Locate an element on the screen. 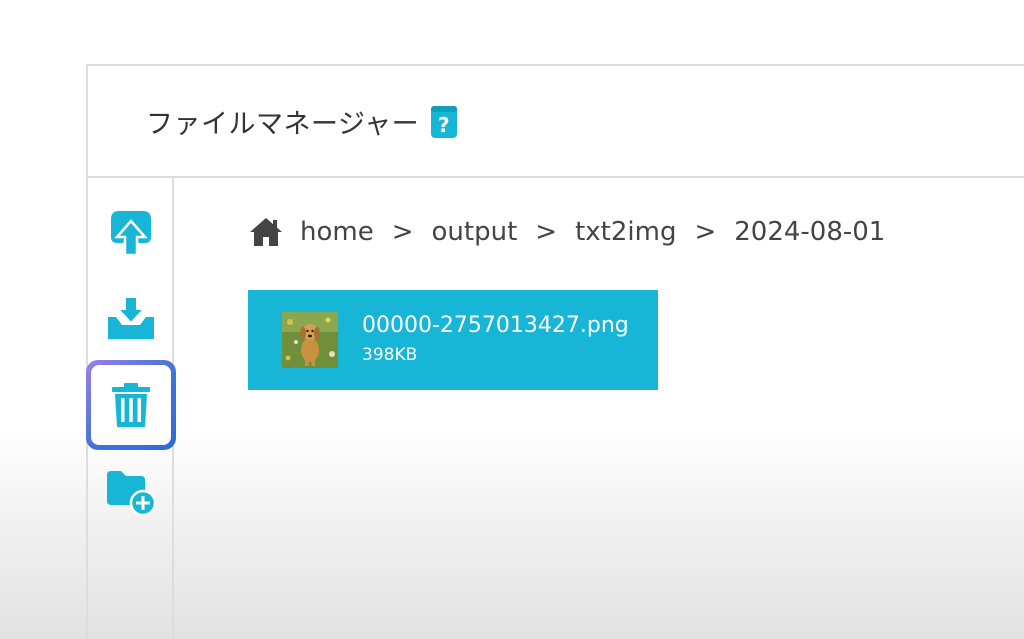 The height and width of the screenshot is (639, 1024). breadcrumb-home: home is located at coordinates (337, 232).